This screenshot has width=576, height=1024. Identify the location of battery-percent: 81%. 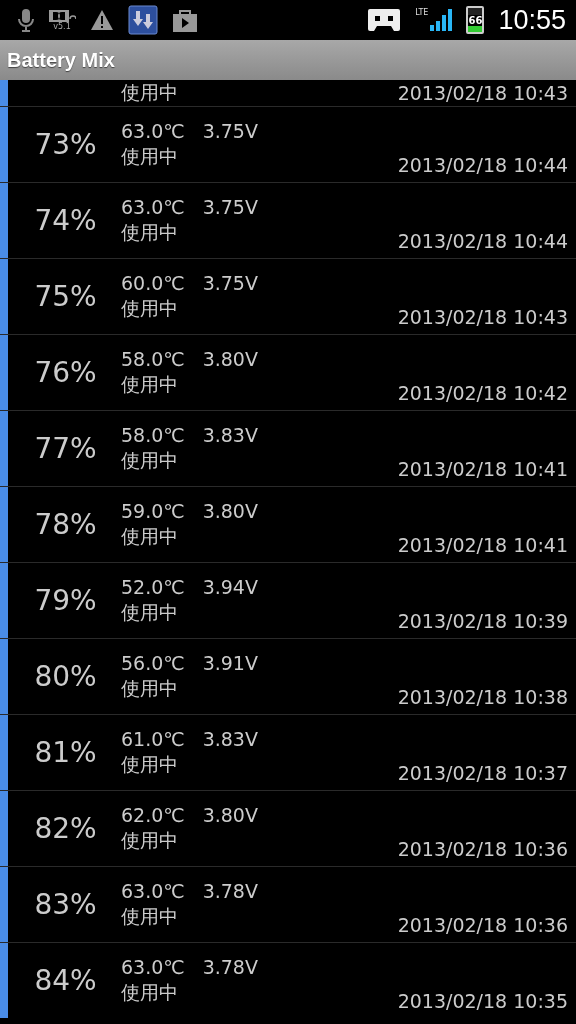
(65, 753).